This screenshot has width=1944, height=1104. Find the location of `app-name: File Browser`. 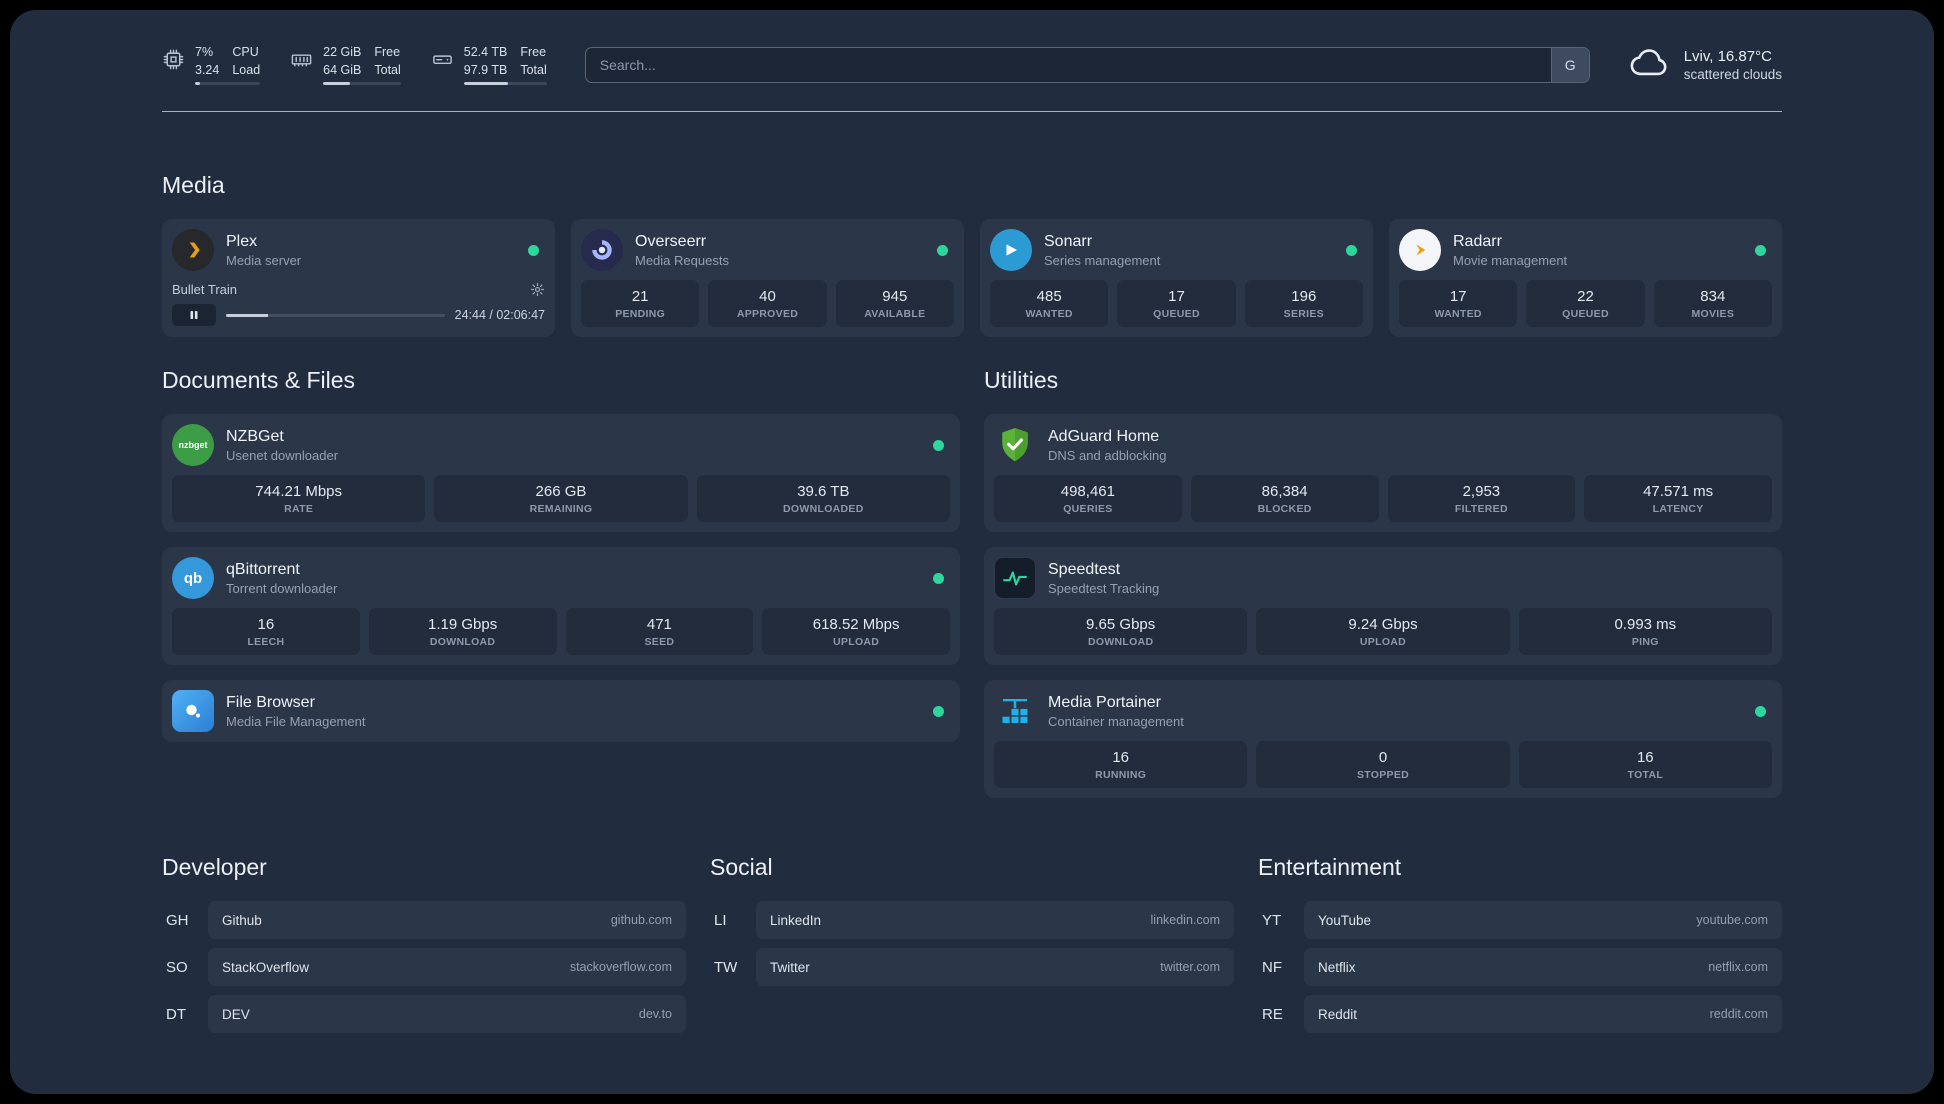

app-name: File Browser is located at coordinates (270, 702).